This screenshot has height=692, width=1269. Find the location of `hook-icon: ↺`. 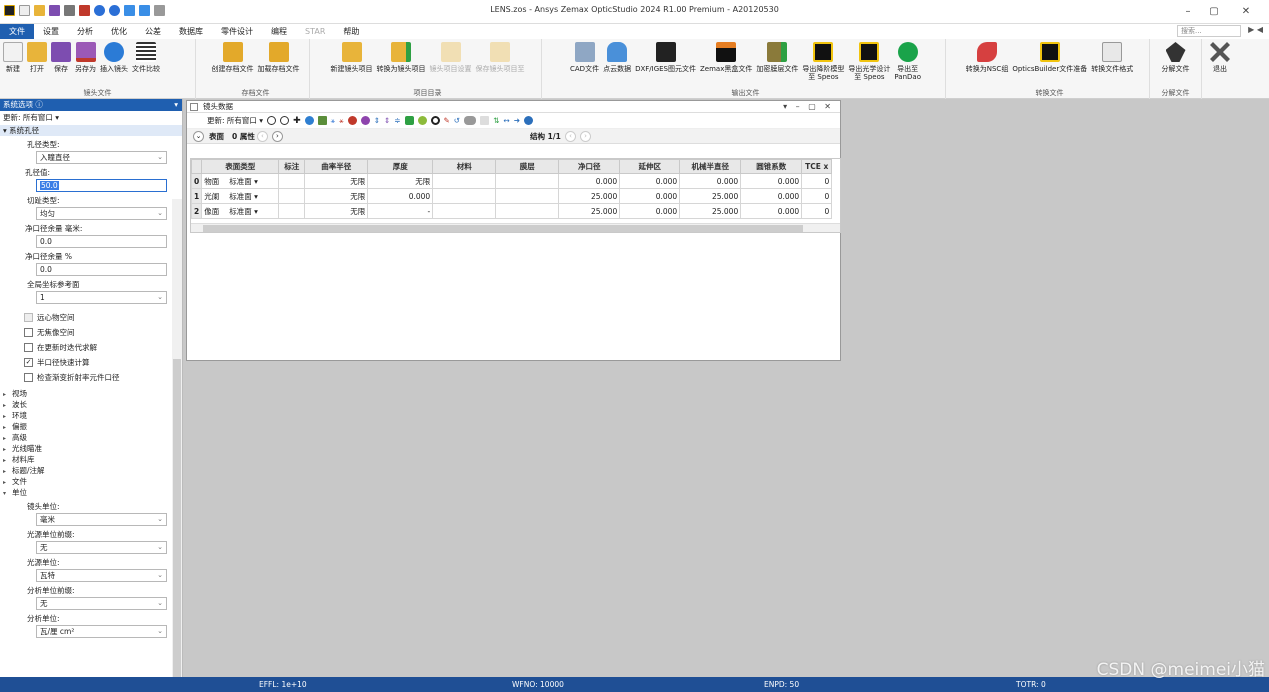

hook-icon: ↺ is located at coordinates (457, 120).